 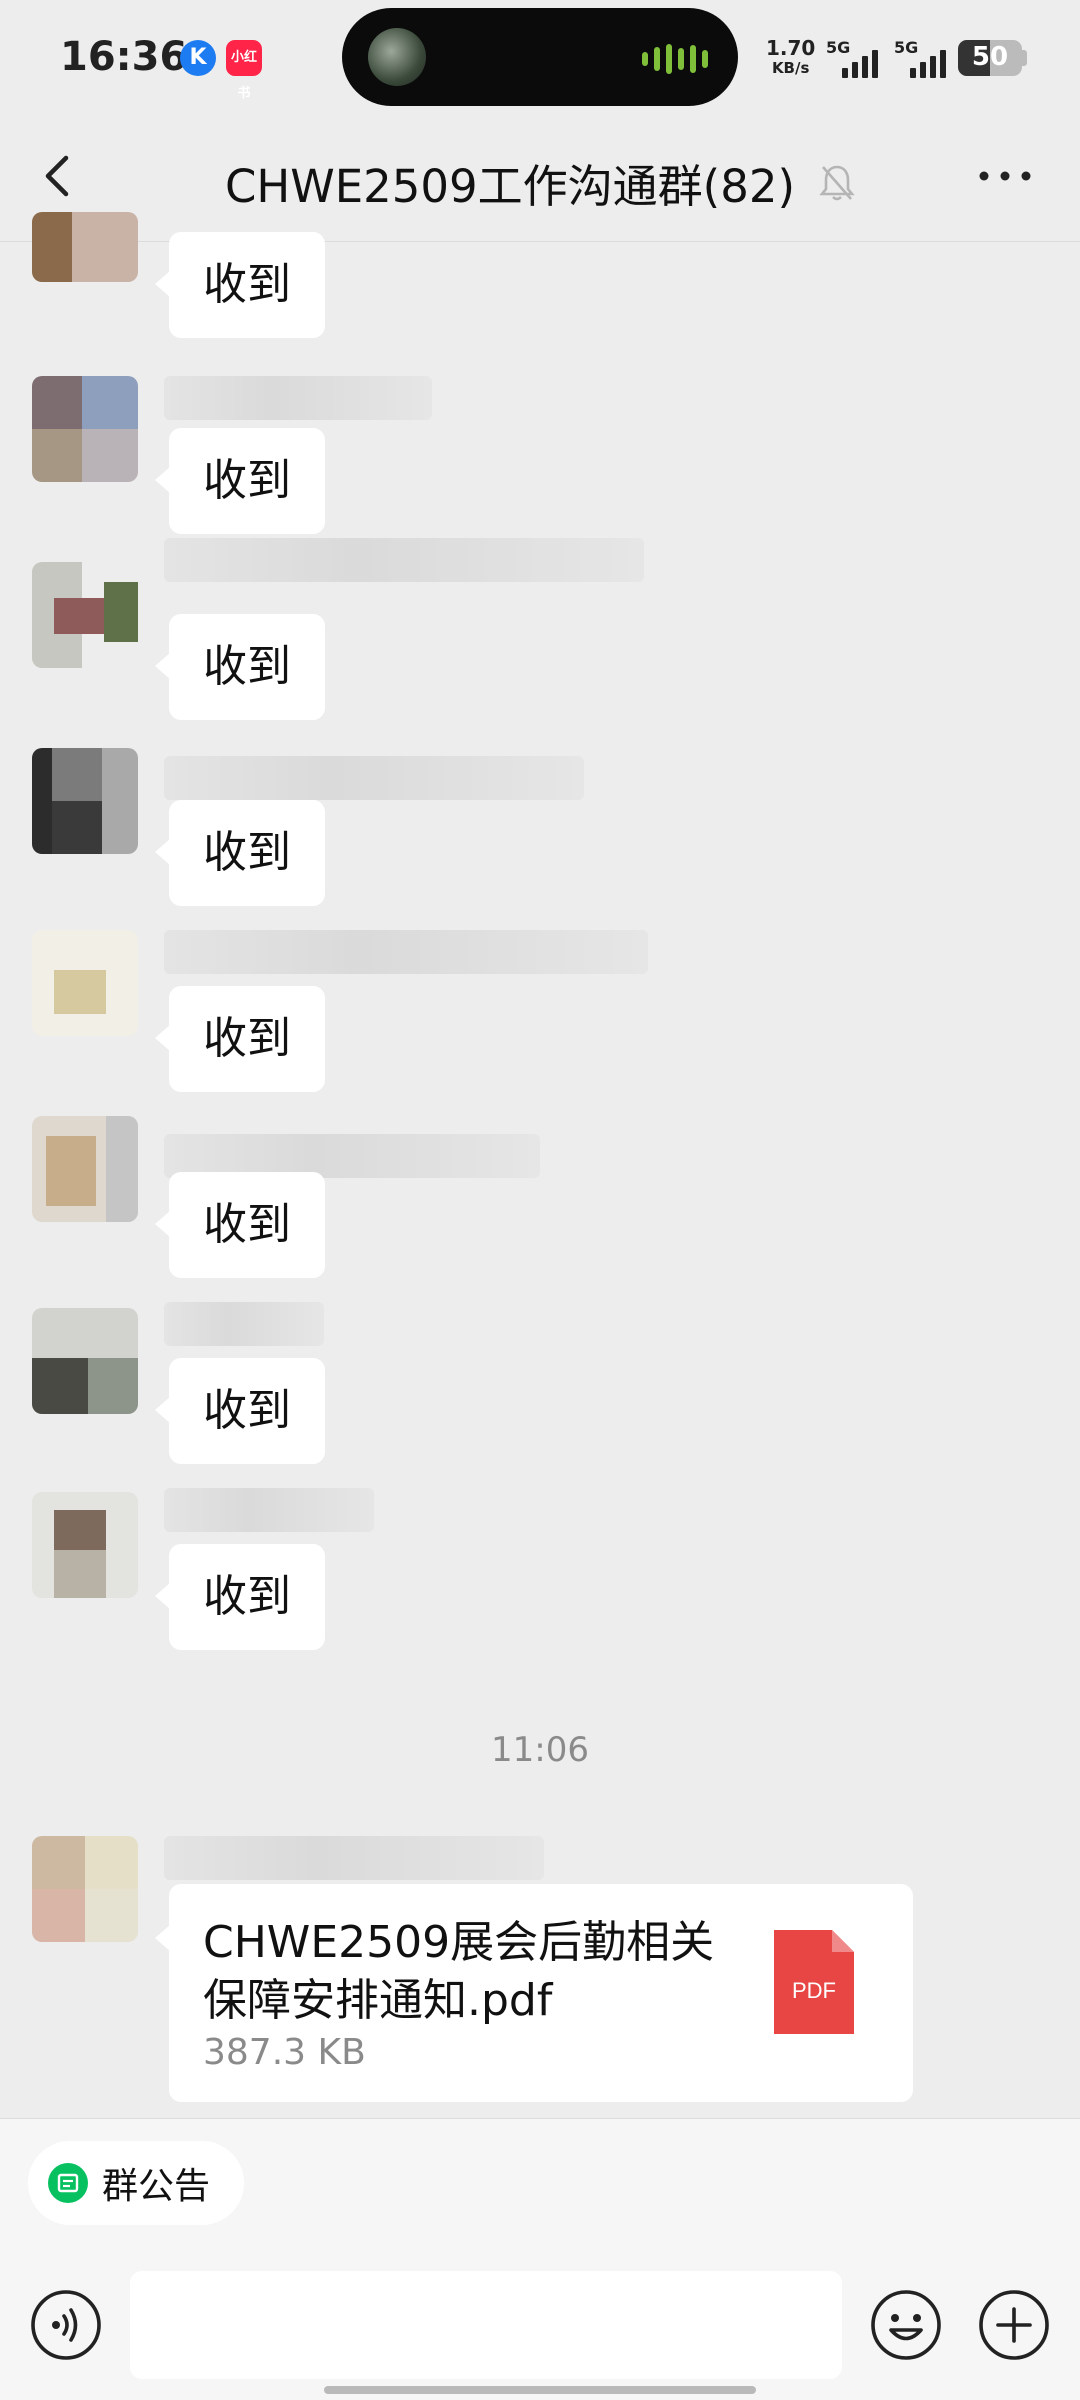 I want to click on voice-input-icon, so click(x=66, y=2325).